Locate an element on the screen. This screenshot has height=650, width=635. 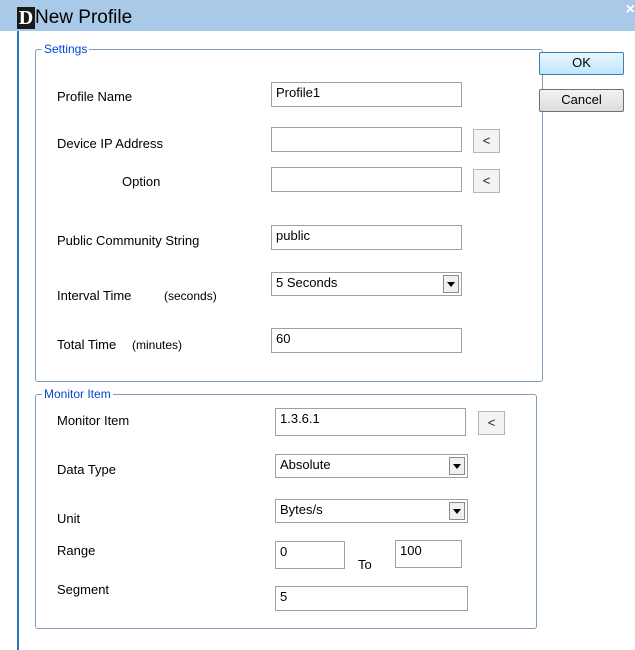
close-icon: × is located at coordinates (630, 10).